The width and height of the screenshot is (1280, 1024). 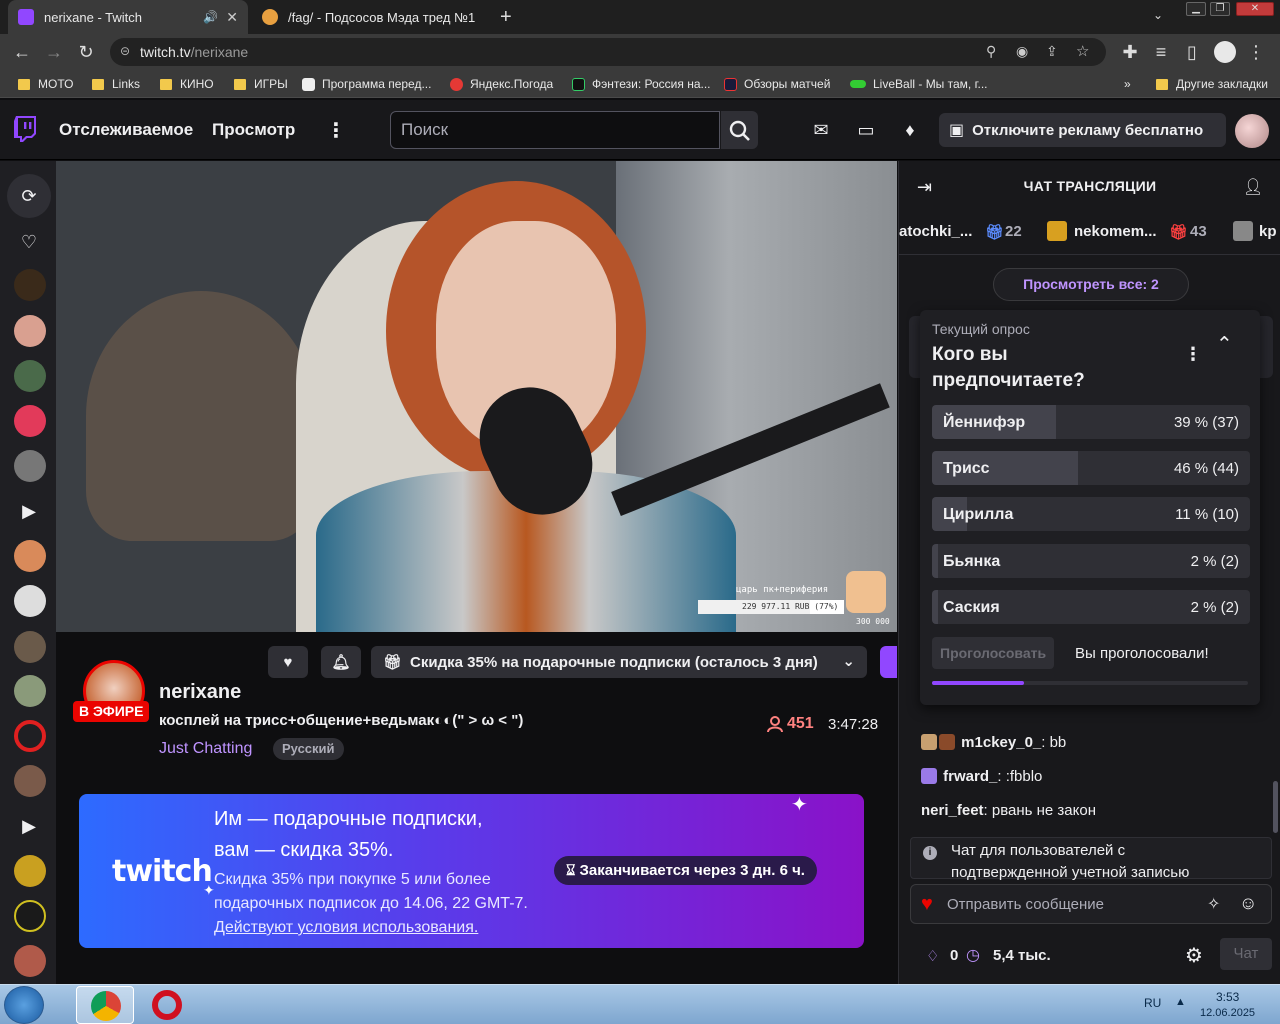 What do you see at coordinates (873, 621) in the screenshot?
I see `donation-goal-target: 300 000` at bounding box center [873, 621].